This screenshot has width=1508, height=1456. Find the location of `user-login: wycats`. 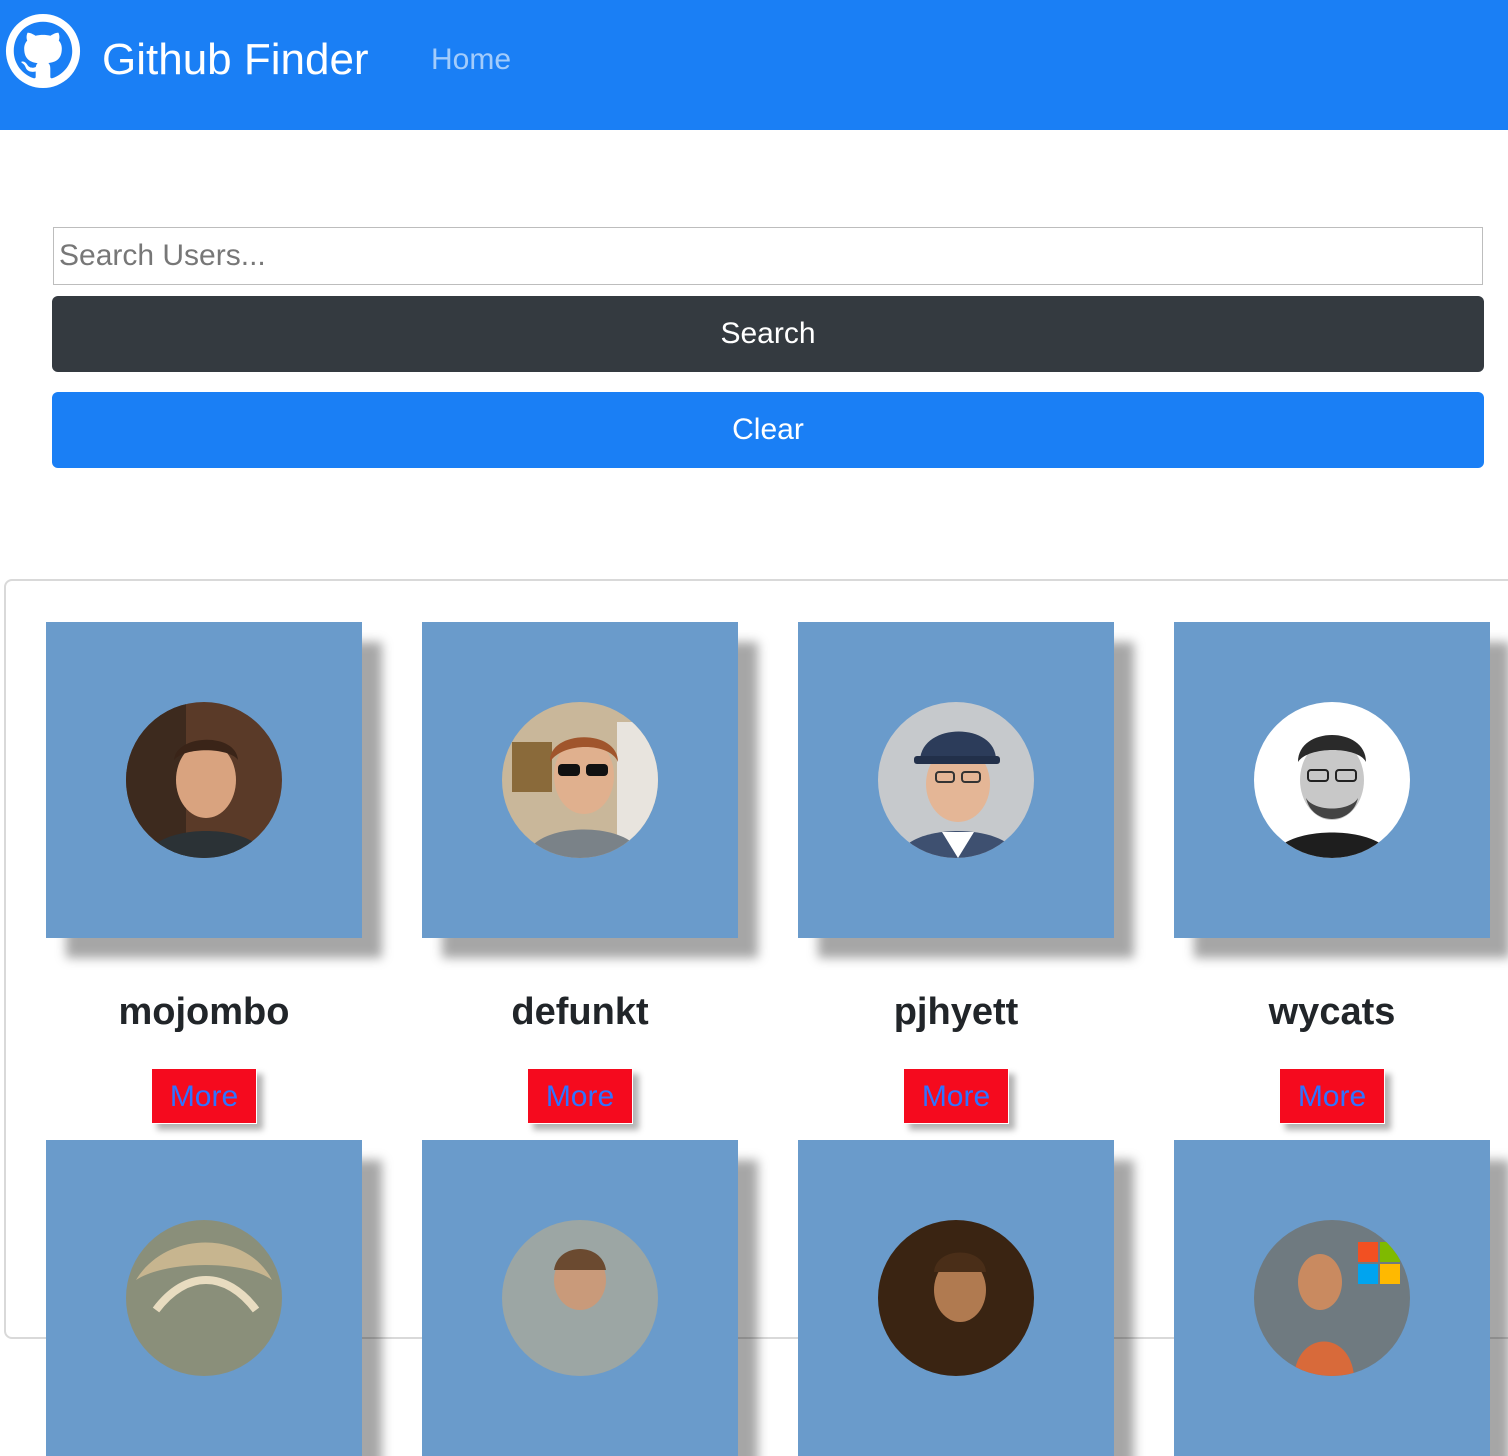

user-login: wycats is located at coordinates (1332, 1012).